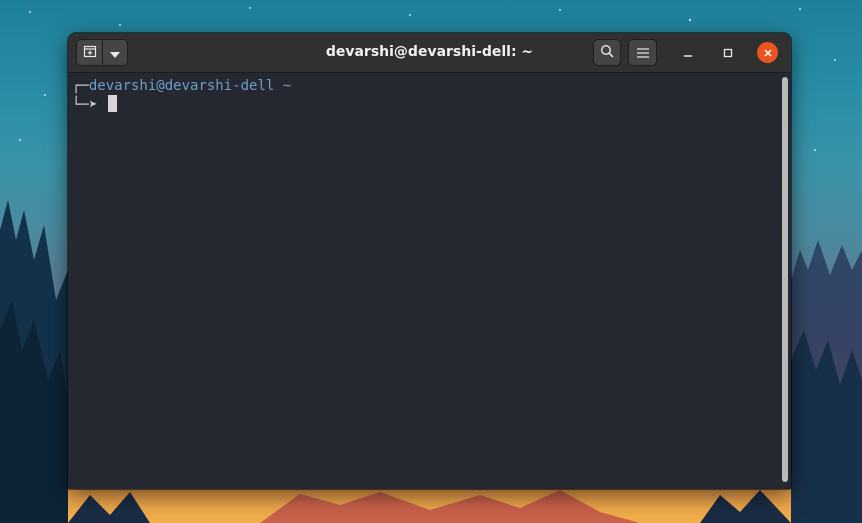  Describe the element at coordinates (219, 86) in the screenshot. I see `prompt-host: devarshi-dell` at that location.